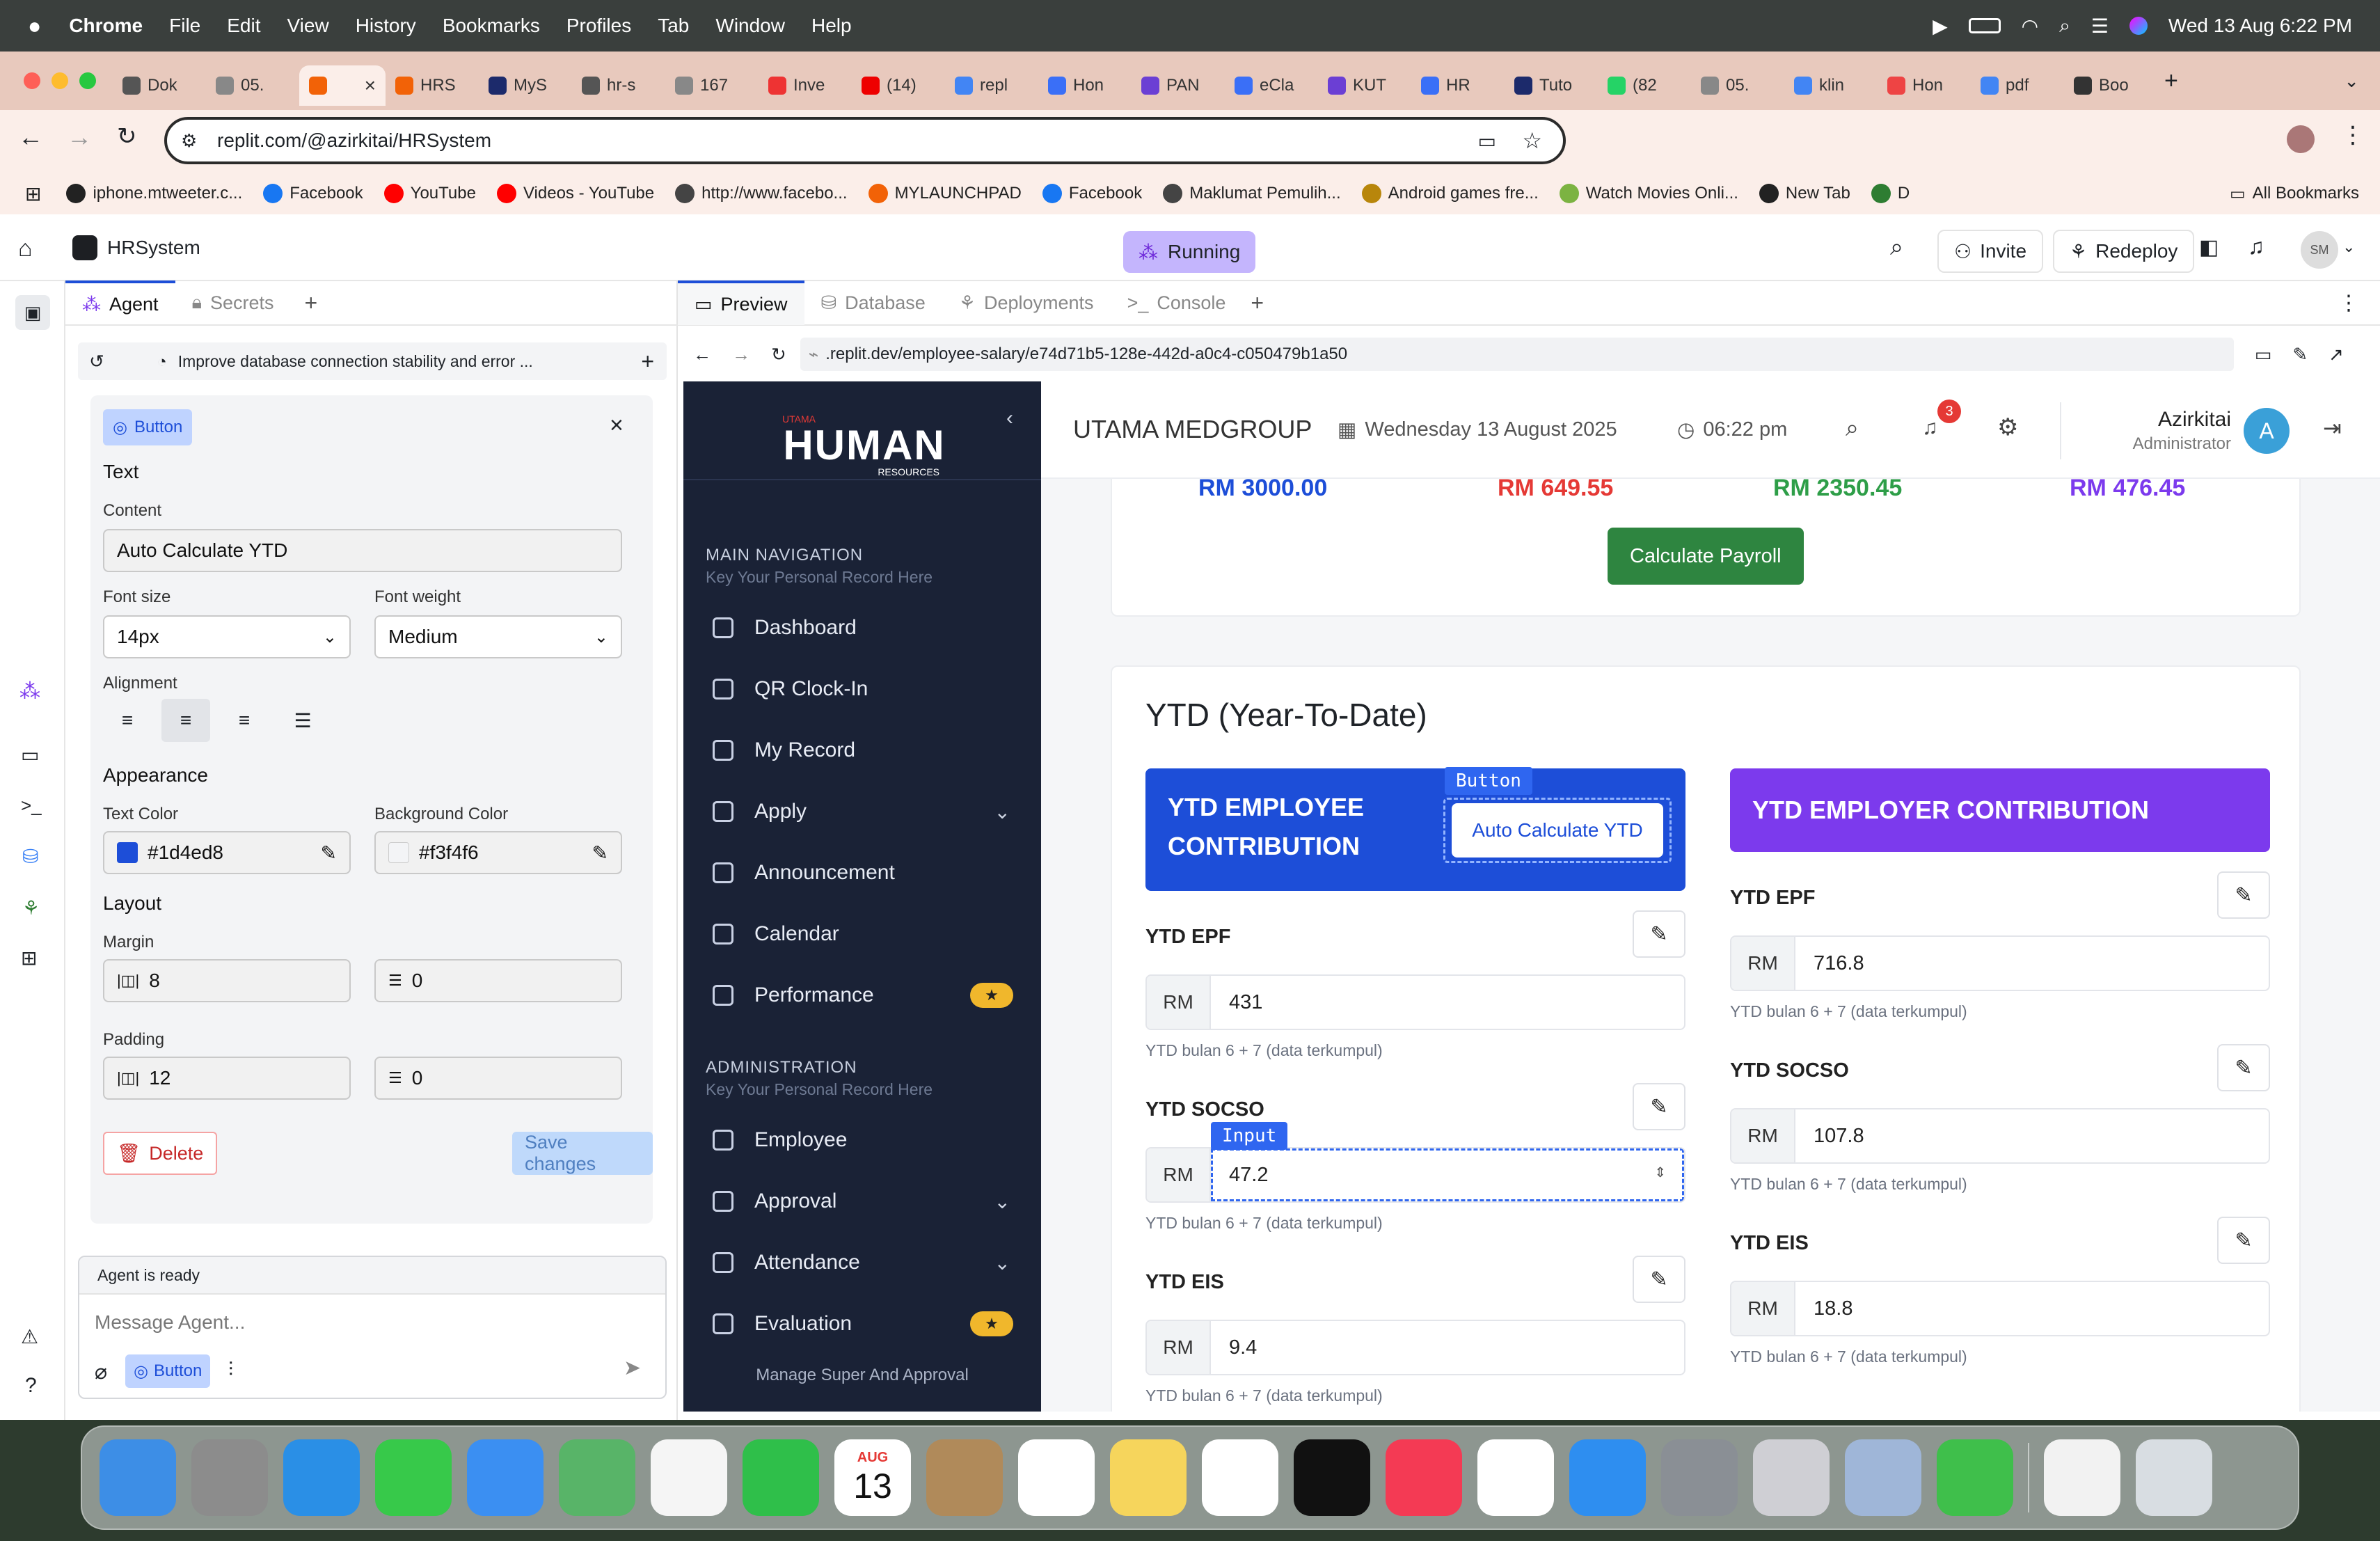  What do you see at coordinates (781, 1477) in the screenshot?
I see `dock-facetime-icon` at bounding box center [781, 1477].